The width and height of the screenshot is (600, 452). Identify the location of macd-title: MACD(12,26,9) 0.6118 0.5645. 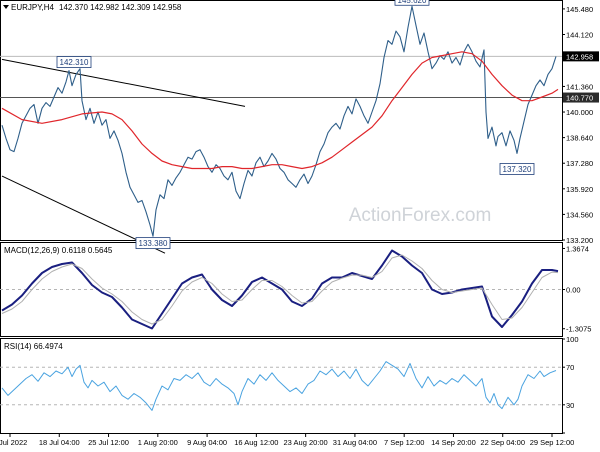
(58, 250).